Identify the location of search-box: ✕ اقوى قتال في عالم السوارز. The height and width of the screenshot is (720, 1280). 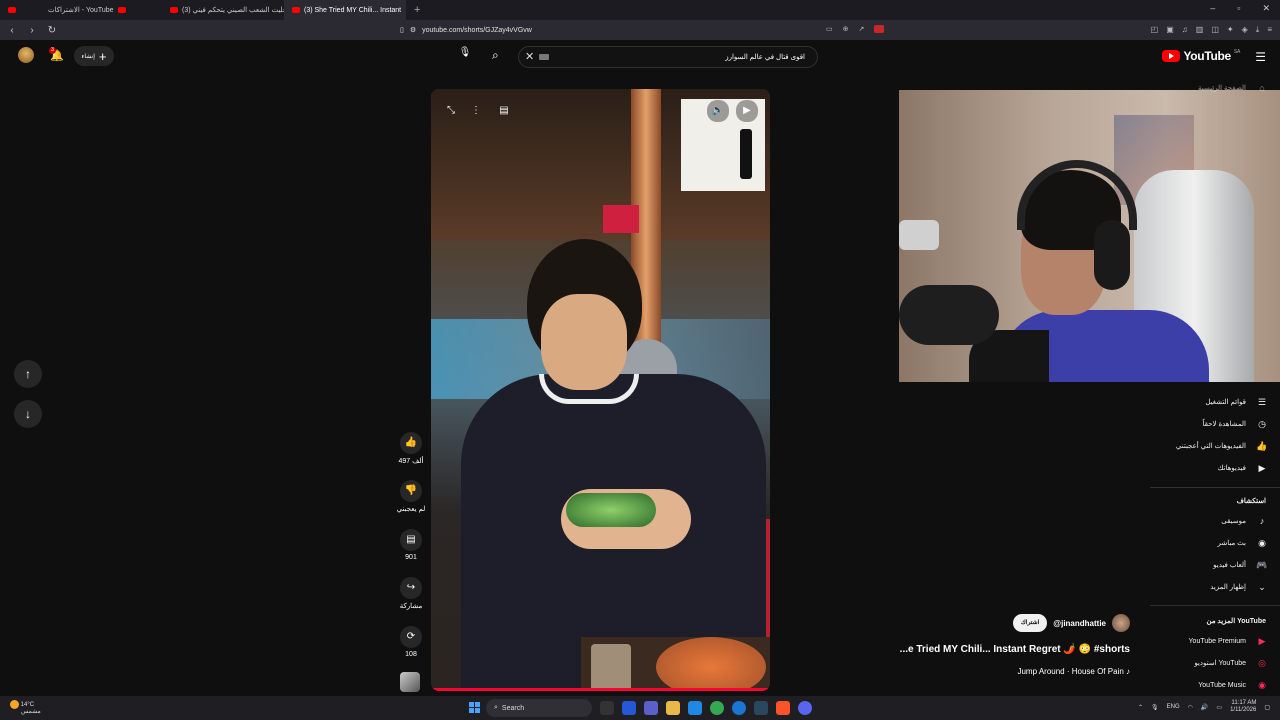
(668, 57).